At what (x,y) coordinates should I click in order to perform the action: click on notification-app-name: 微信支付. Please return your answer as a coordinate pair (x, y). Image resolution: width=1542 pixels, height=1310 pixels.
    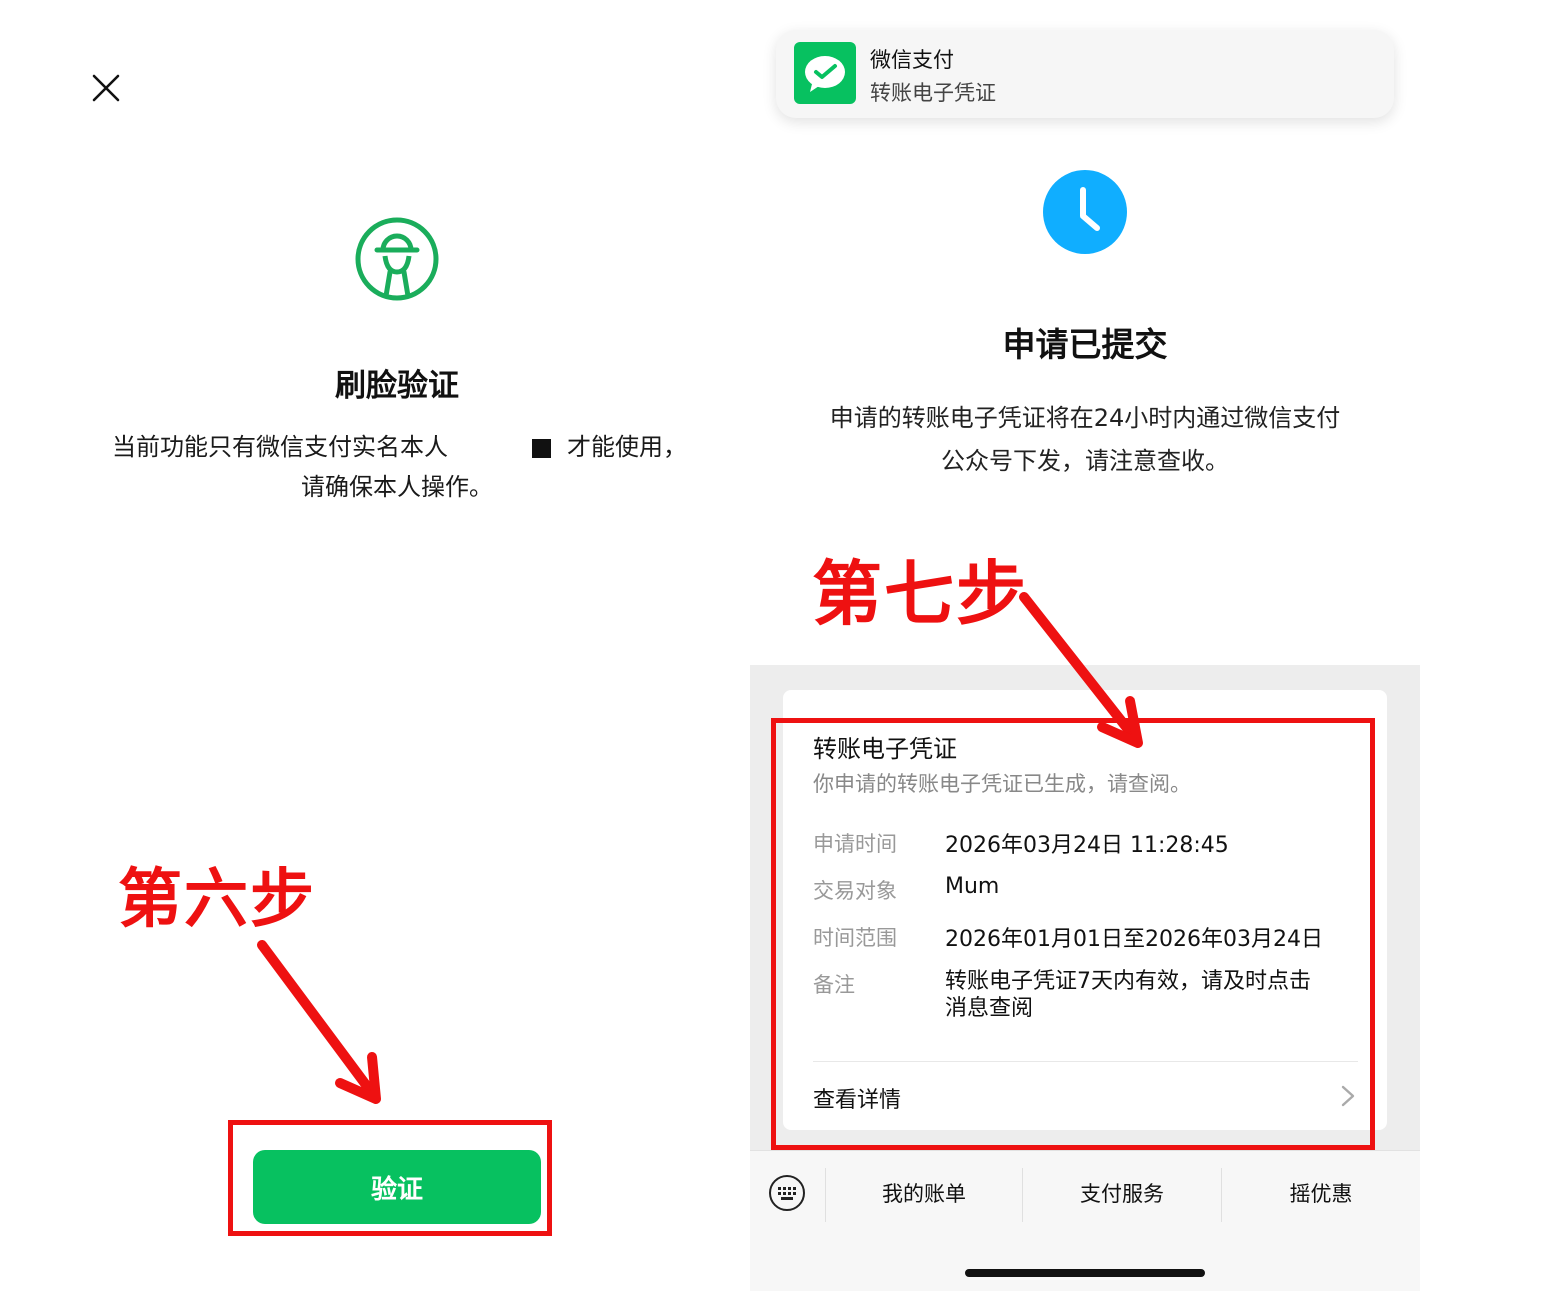
    Looking at the image, I should click on (912, 60).